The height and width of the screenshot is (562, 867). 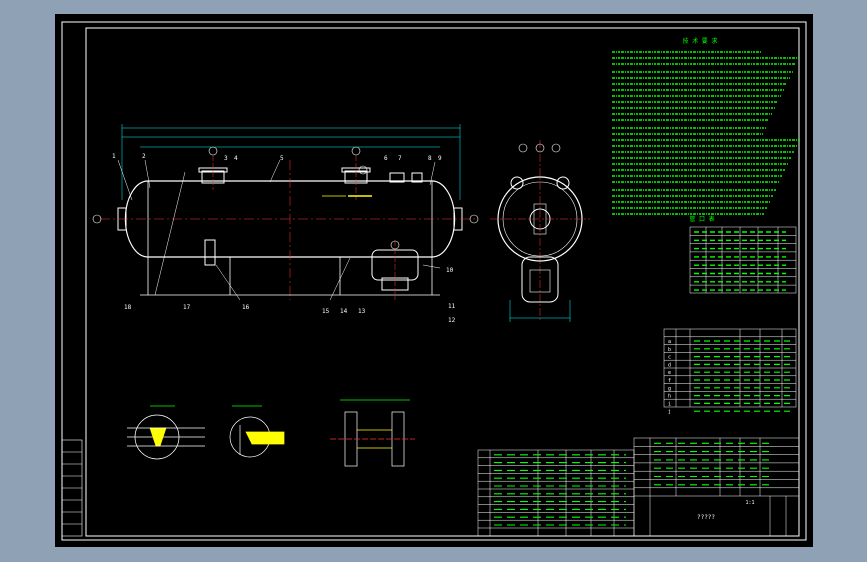 What do you see at coordinates (669, 365) in the screenshot?
I see `nozzle-mark: d` at bounding box center [669, 365].